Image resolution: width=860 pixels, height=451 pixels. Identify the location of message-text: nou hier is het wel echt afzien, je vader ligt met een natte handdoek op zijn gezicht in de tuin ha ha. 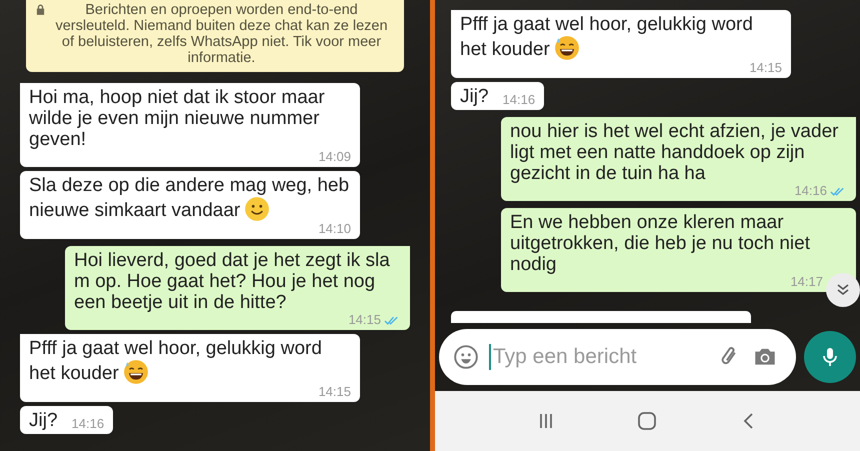
(674, 152).